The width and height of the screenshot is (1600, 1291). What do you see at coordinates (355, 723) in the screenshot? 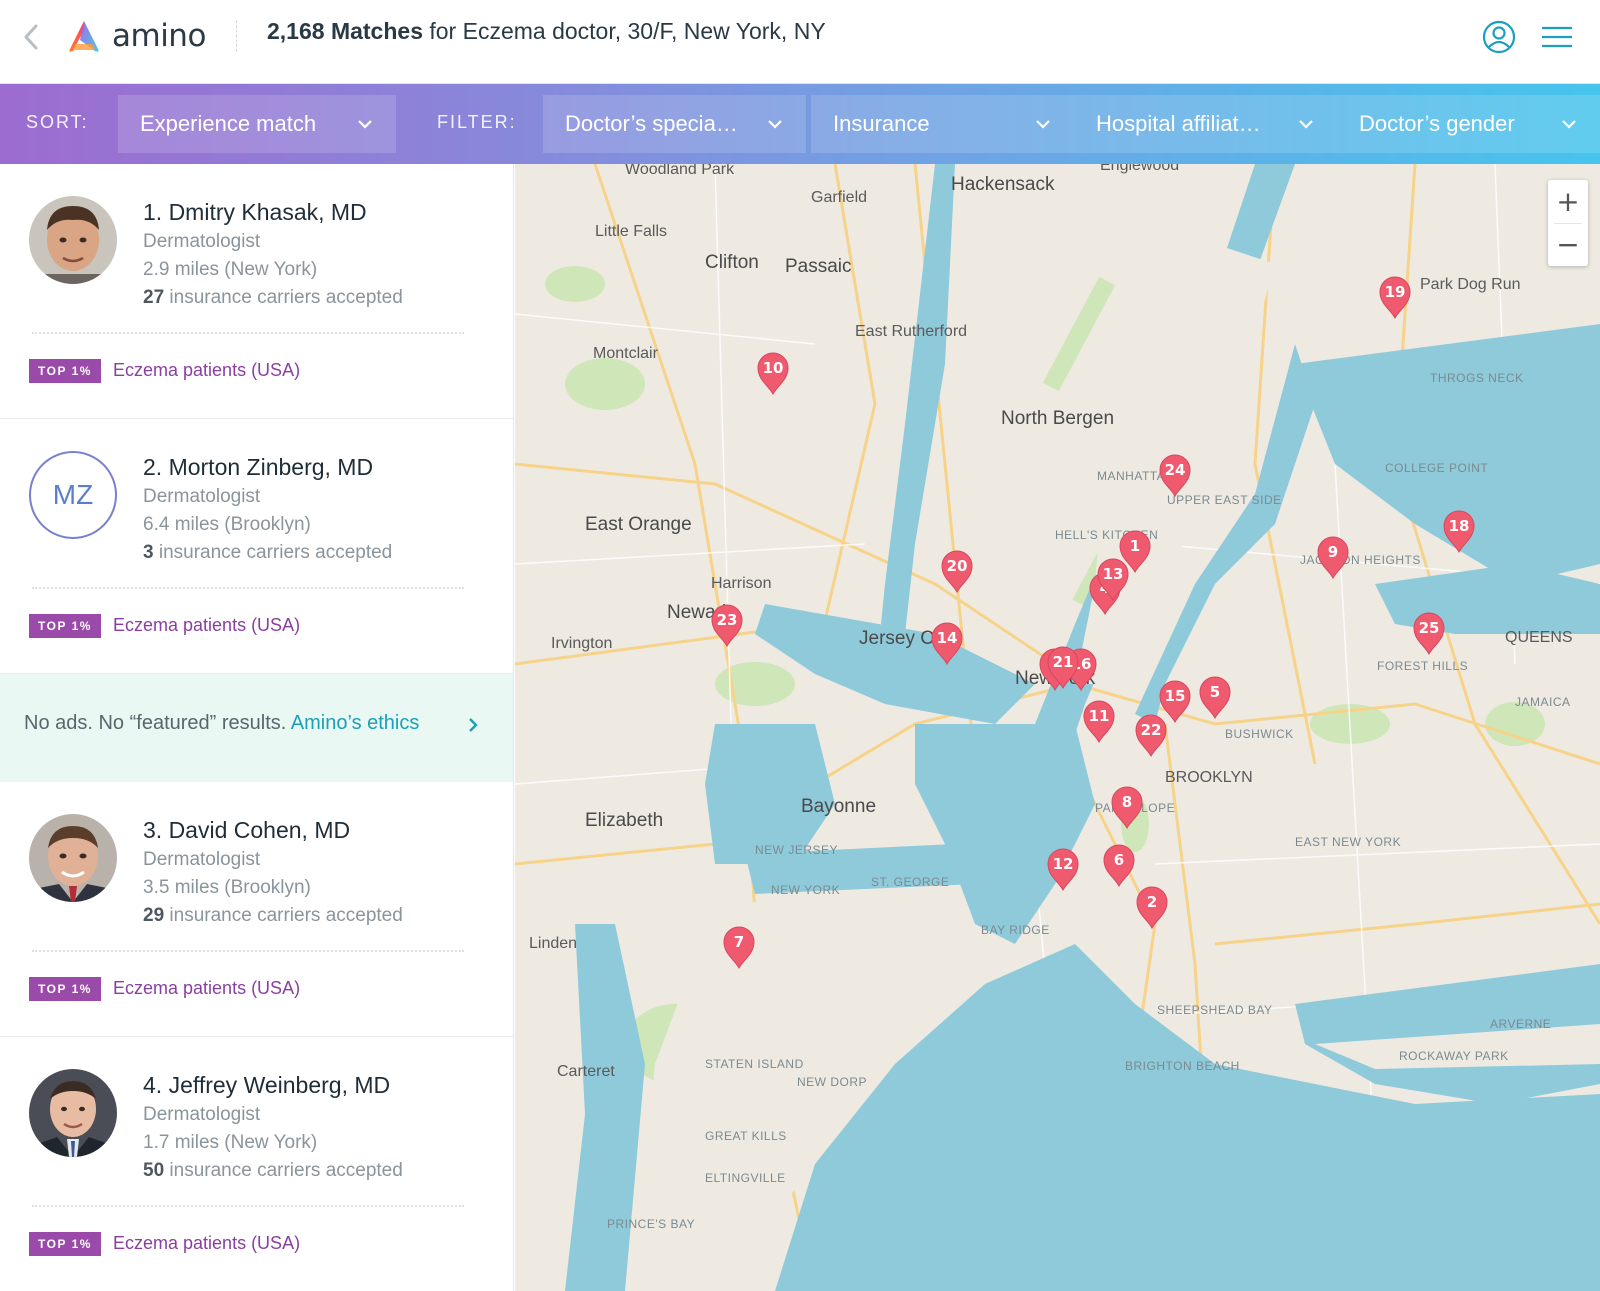
I see `ethics-link: Amino’s ethics` at bounding box center [355, 723].